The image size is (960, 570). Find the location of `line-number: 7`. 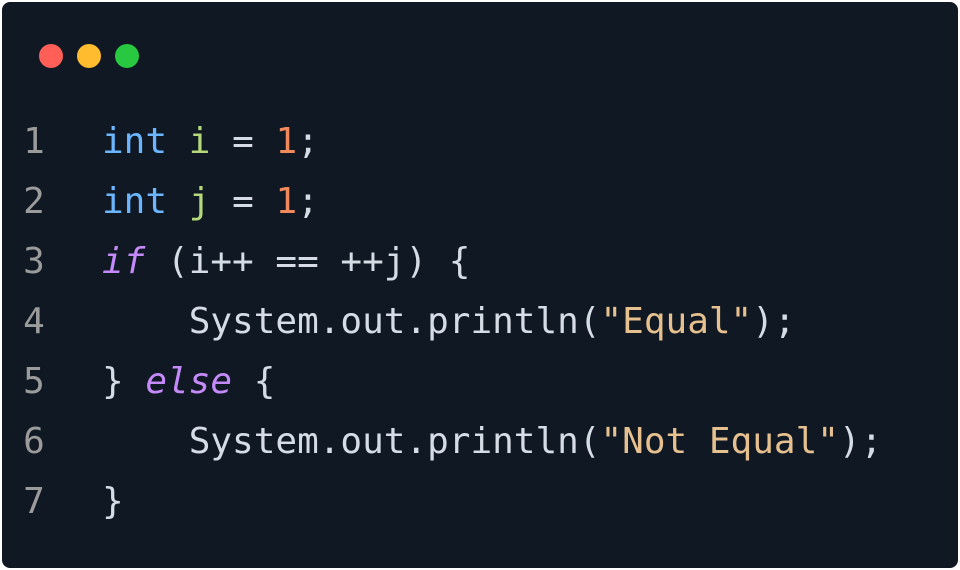

line-number: 7 is located at coordinates (34, 501).